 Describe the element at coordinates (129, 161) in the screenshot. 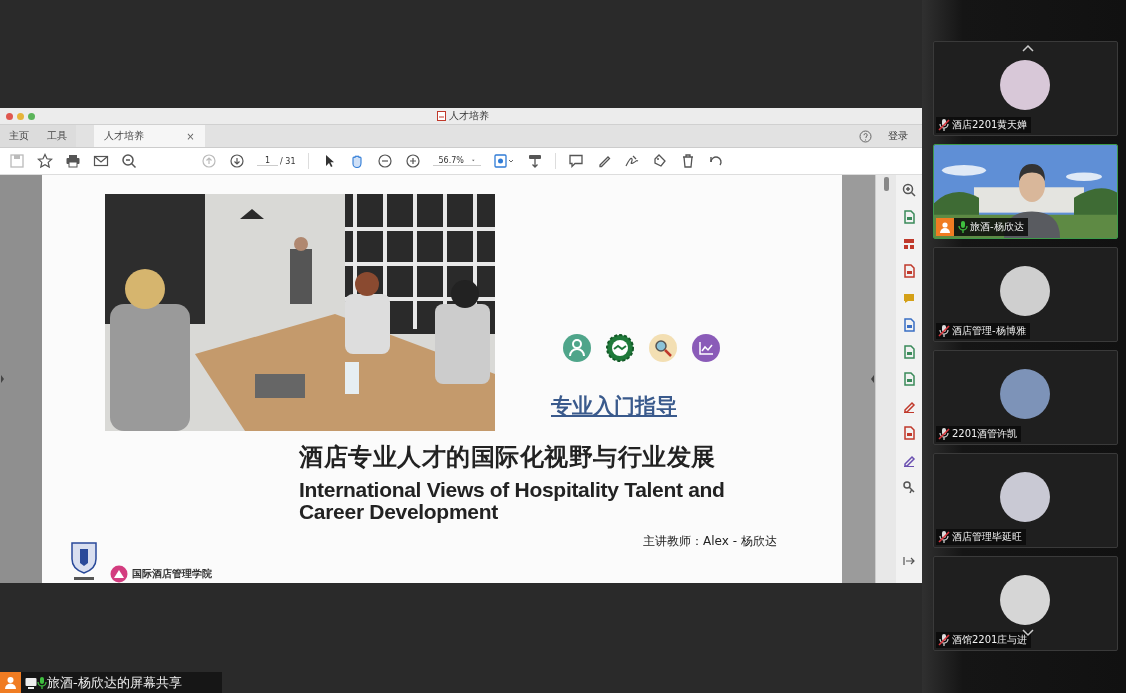

I see `search-icon` at that location.